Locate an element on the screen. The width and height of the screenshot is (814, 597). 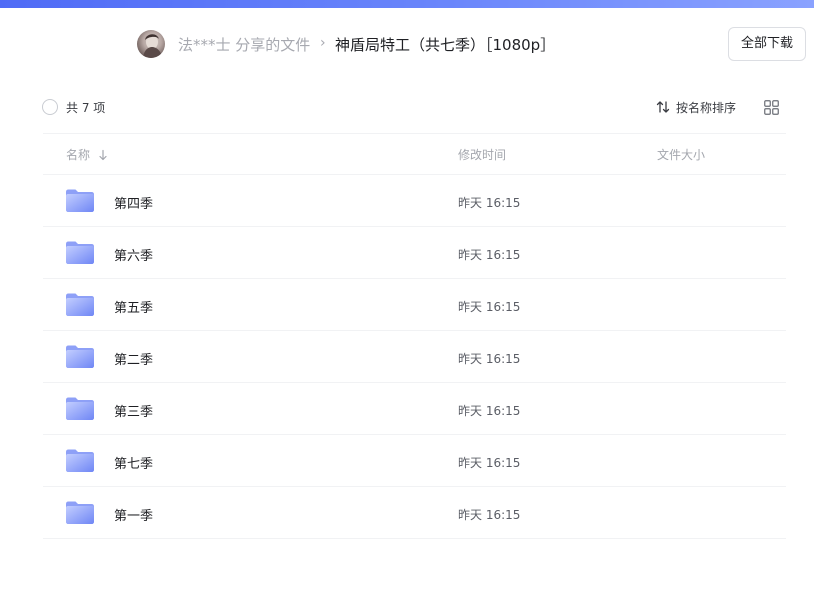
table-row: 第四季 昨天 16:15 is located at coordinates (414, 201).